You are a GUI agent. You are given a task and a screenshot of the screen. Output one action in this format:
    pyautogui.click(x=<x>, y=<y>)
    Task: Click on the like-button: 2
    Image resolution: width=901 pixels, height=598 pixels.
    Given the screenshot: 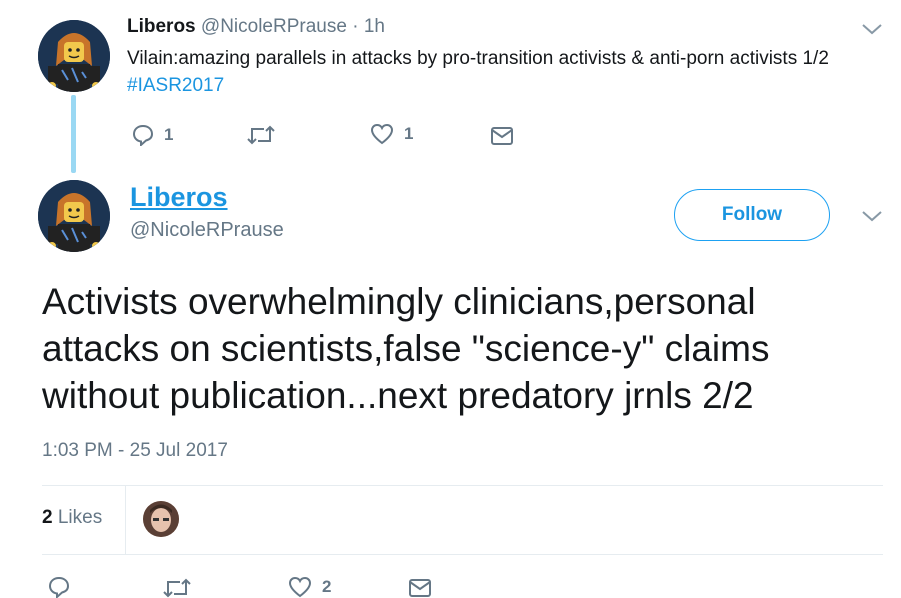 What is the action you would take?
    pyautogui.click(x=309, y=587)
    